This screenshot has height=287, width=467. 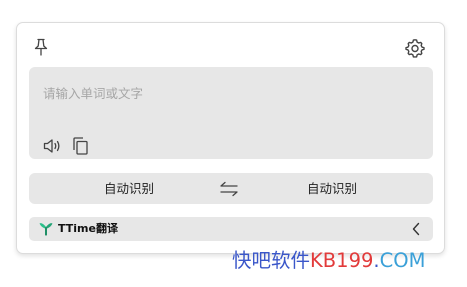 I want to click on chevron-left-icon, so click(x=416, y=229).